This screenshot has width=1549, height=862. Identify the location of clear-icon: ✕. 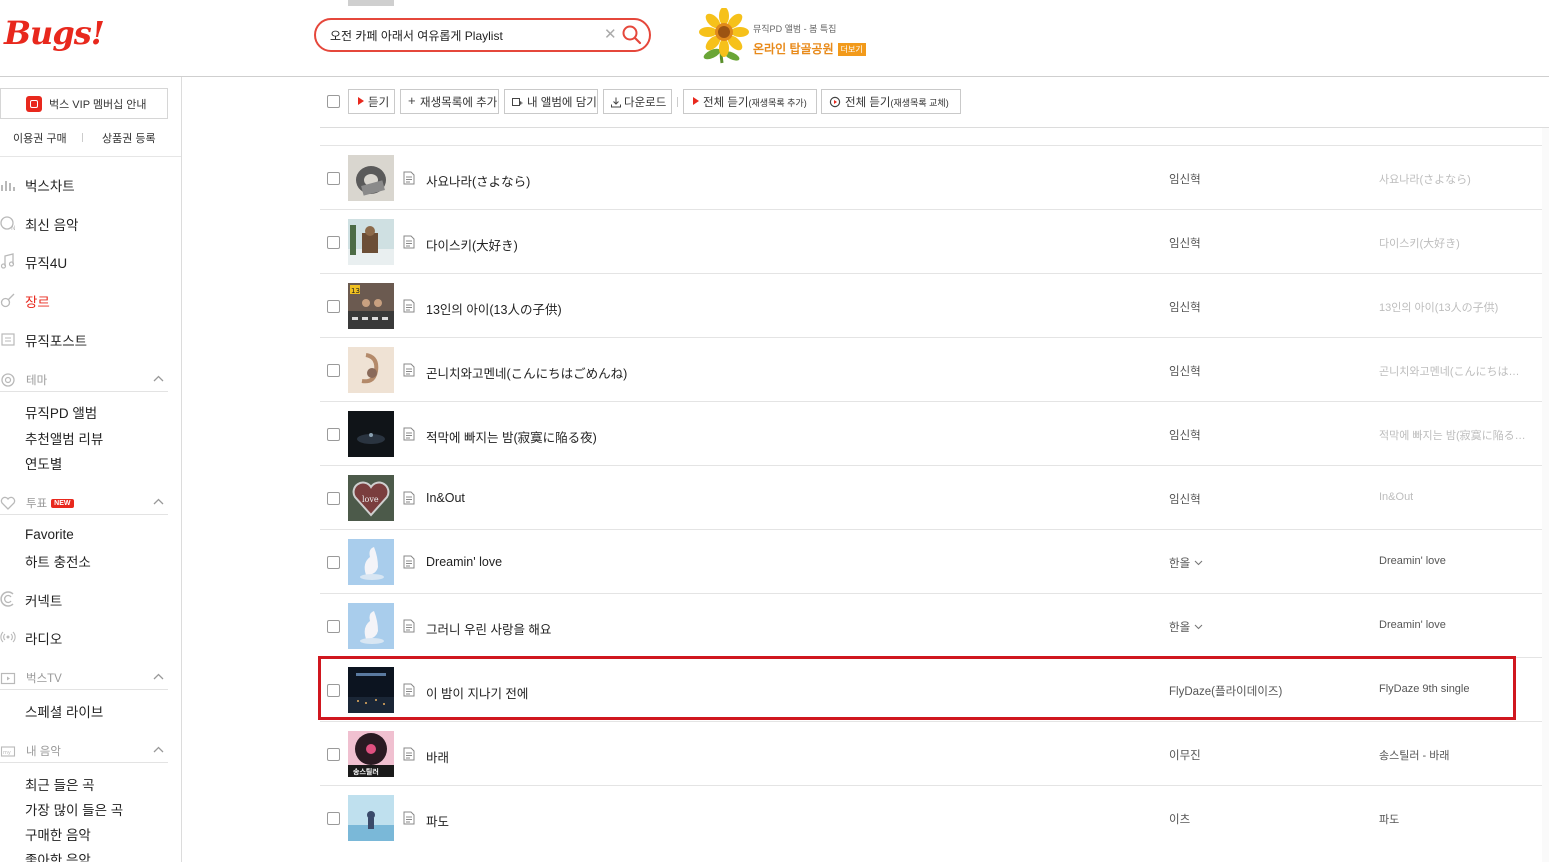
(610, 34).